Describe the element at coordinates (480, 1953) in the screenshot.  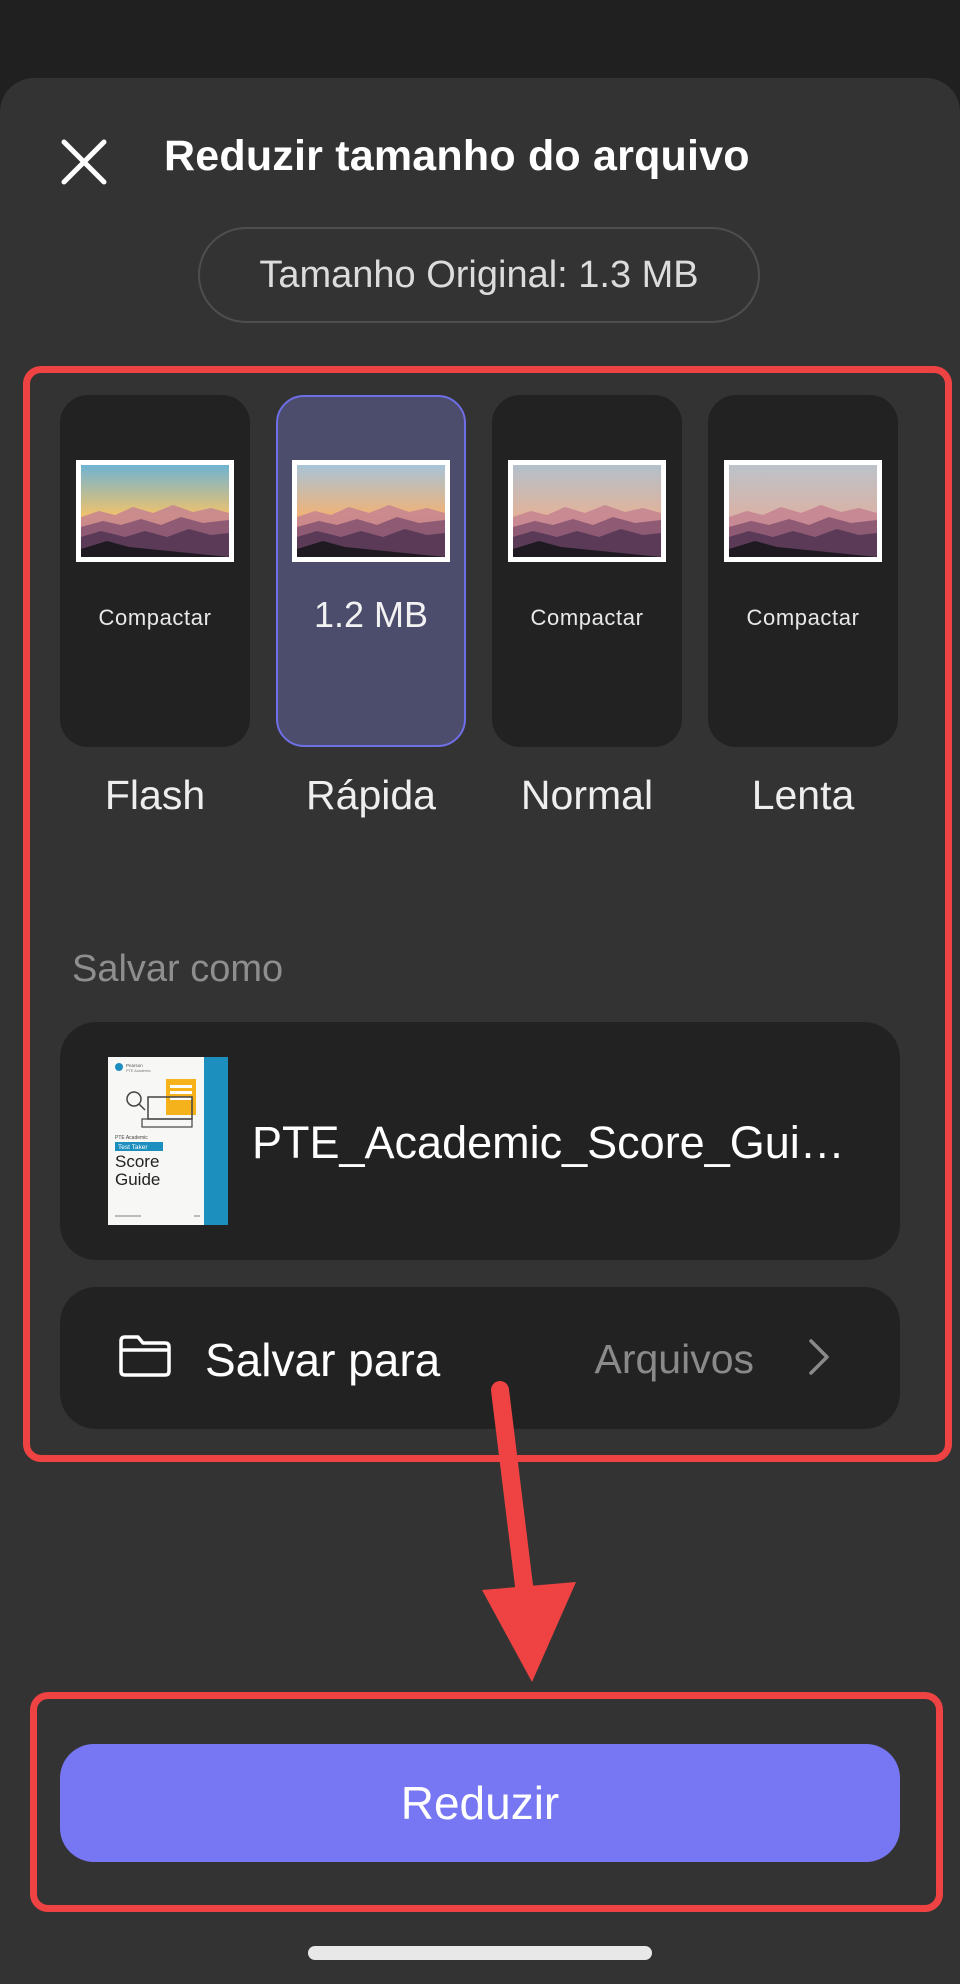
I see `home-indicator` at that location.